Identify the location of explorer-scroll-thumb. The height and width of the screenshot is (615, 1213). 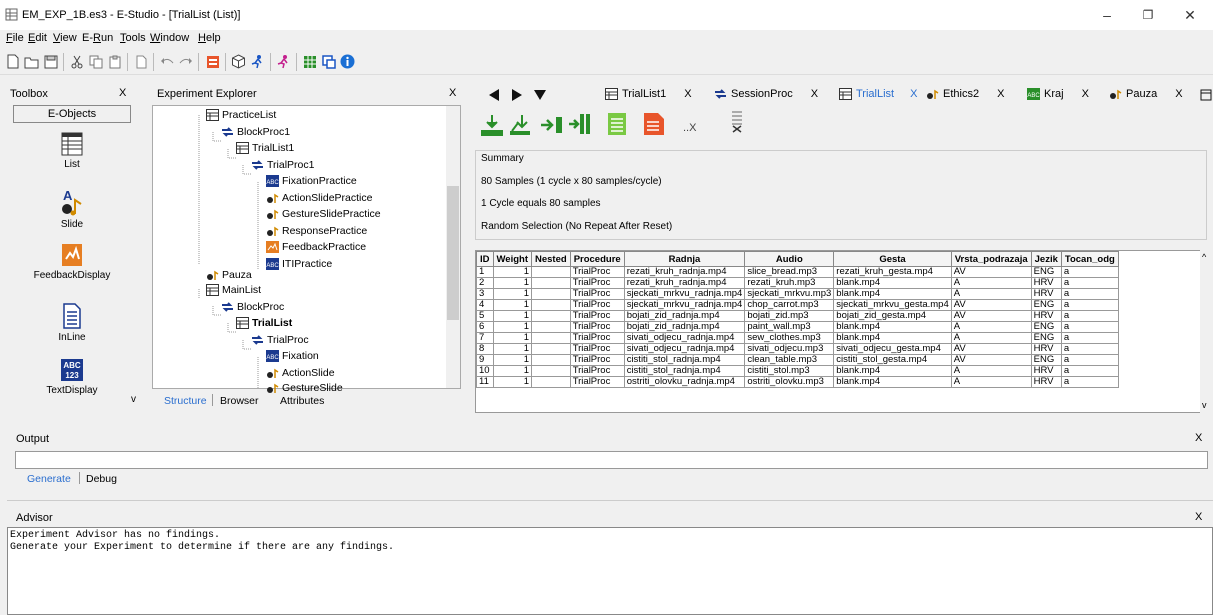
(453, 253).